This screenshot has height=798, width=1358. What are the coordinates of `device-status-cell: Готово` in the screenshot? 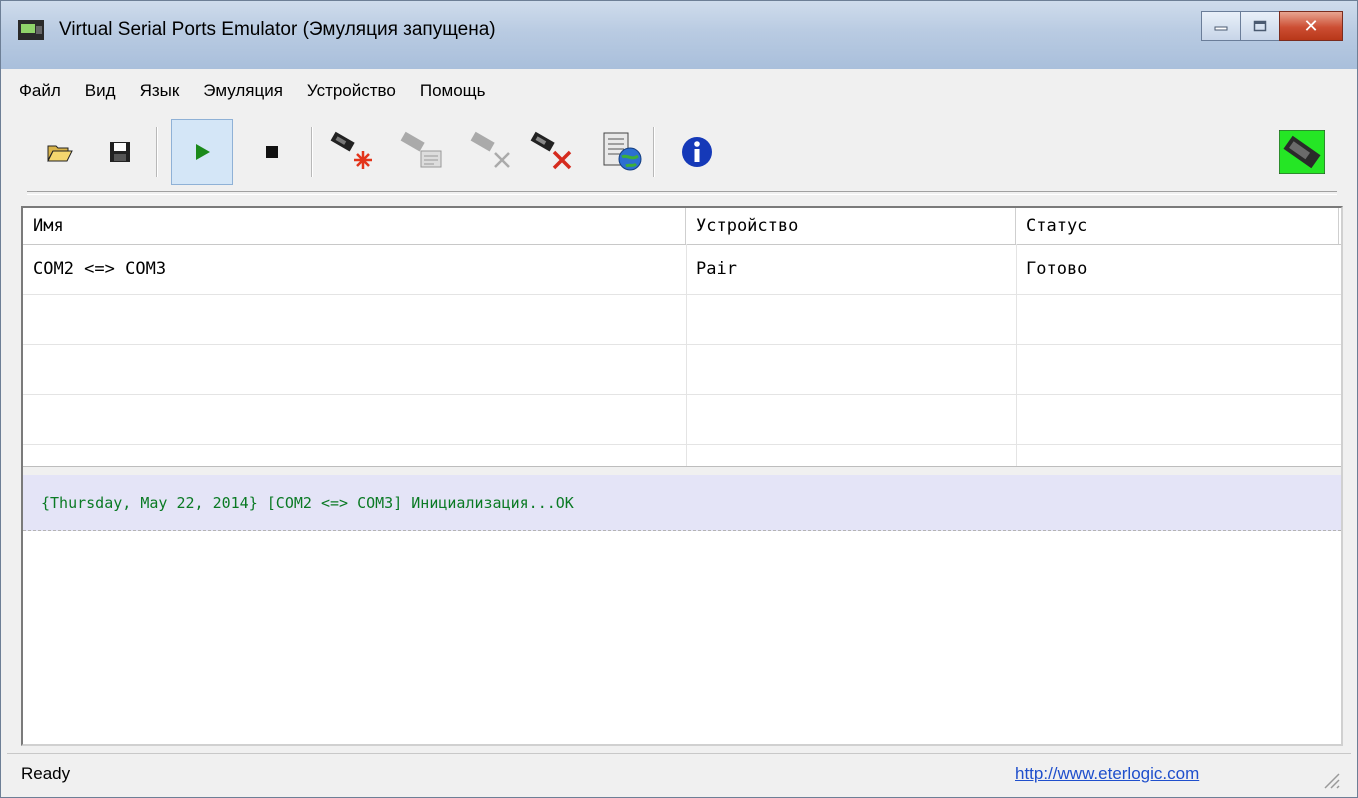 It's located at (1057, 269).